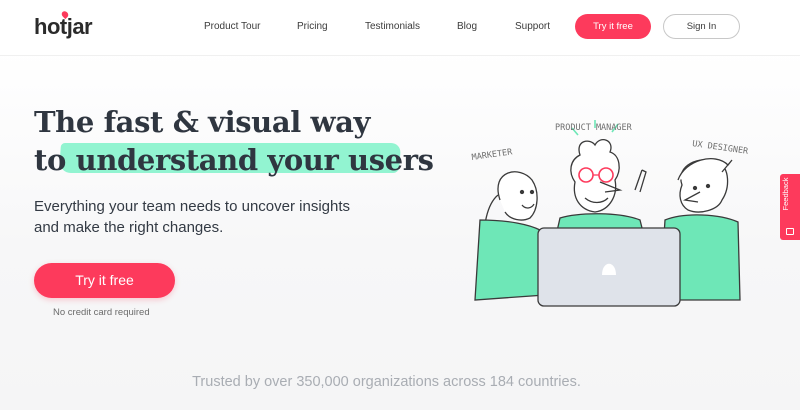 Image resolution: width=800 pixels, height=410 pixels. Describe the element at coordinates (392, 26) in the screenshot. I see `nav-testimonials: Testimonials` at that location.